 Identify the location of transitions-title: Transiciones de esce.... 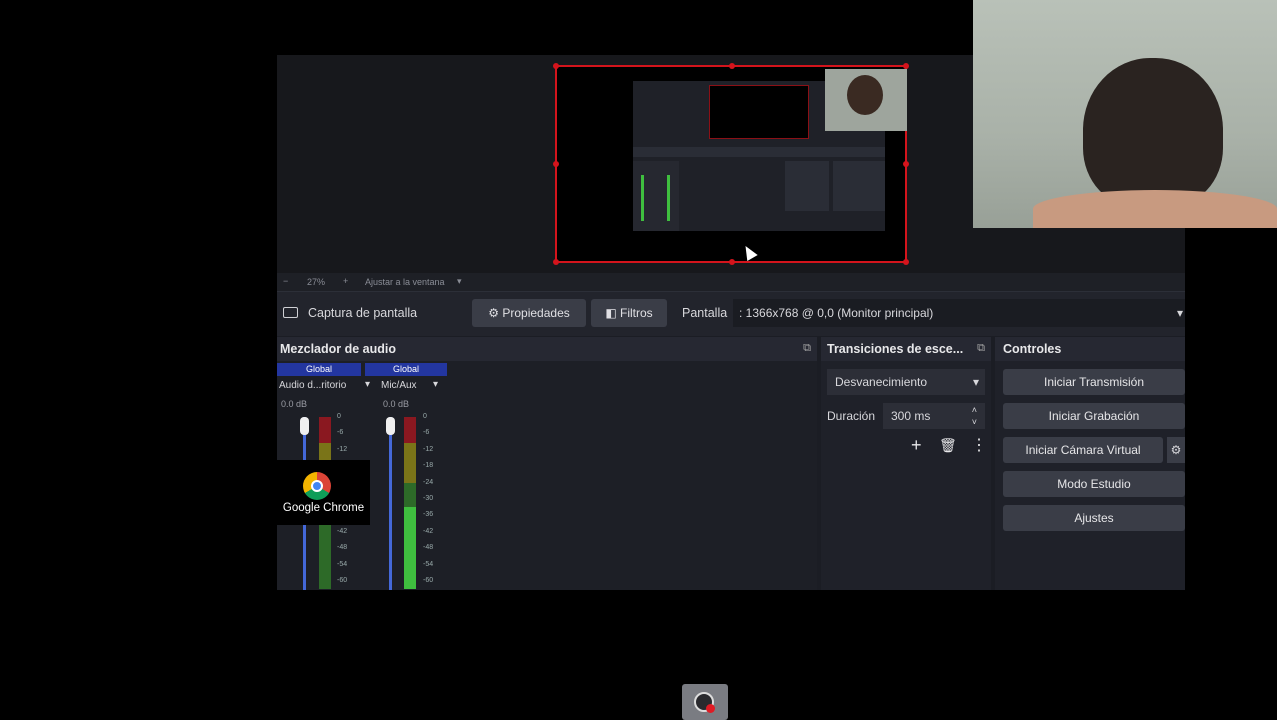
(895, 349).